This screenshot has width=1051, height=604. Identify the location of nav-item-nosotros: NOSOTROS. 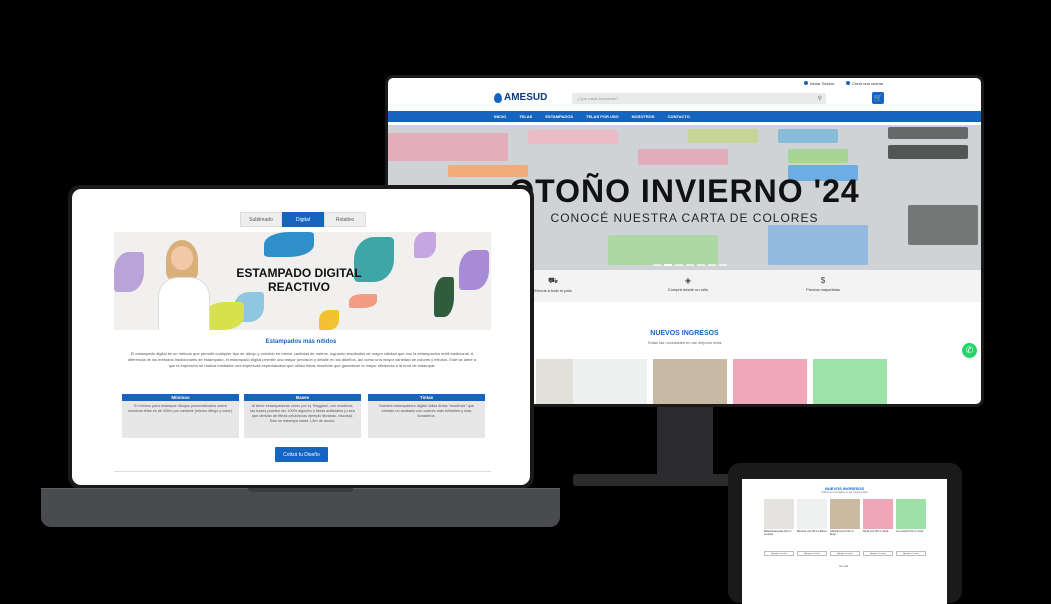
(643, 116).